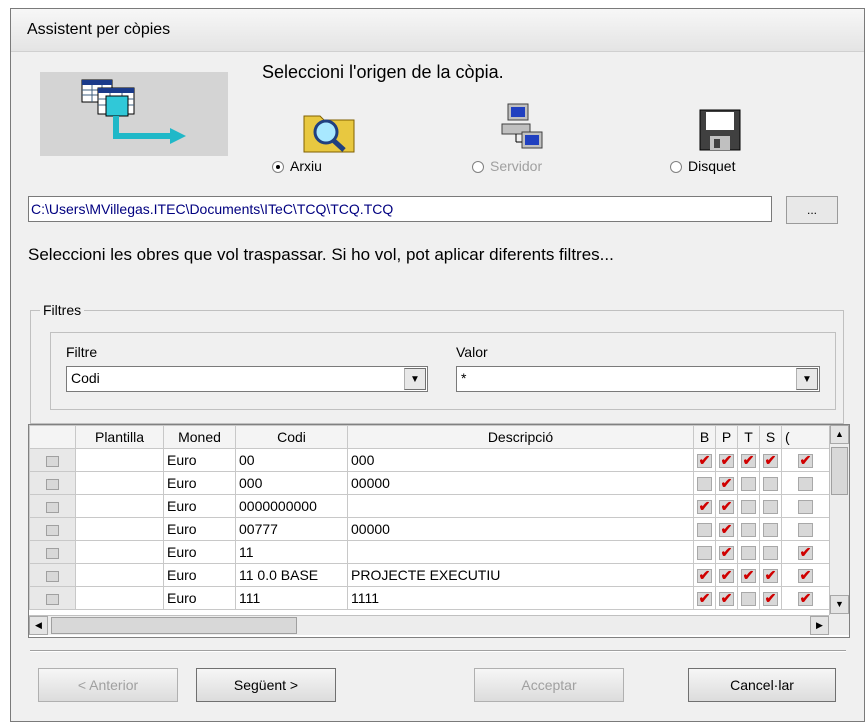 The image size is (865, 722). What do you see at coordinates (291, 506) in the screenshot?
I see `cell-codi: 0000000000` at bounding box center [291, 506].